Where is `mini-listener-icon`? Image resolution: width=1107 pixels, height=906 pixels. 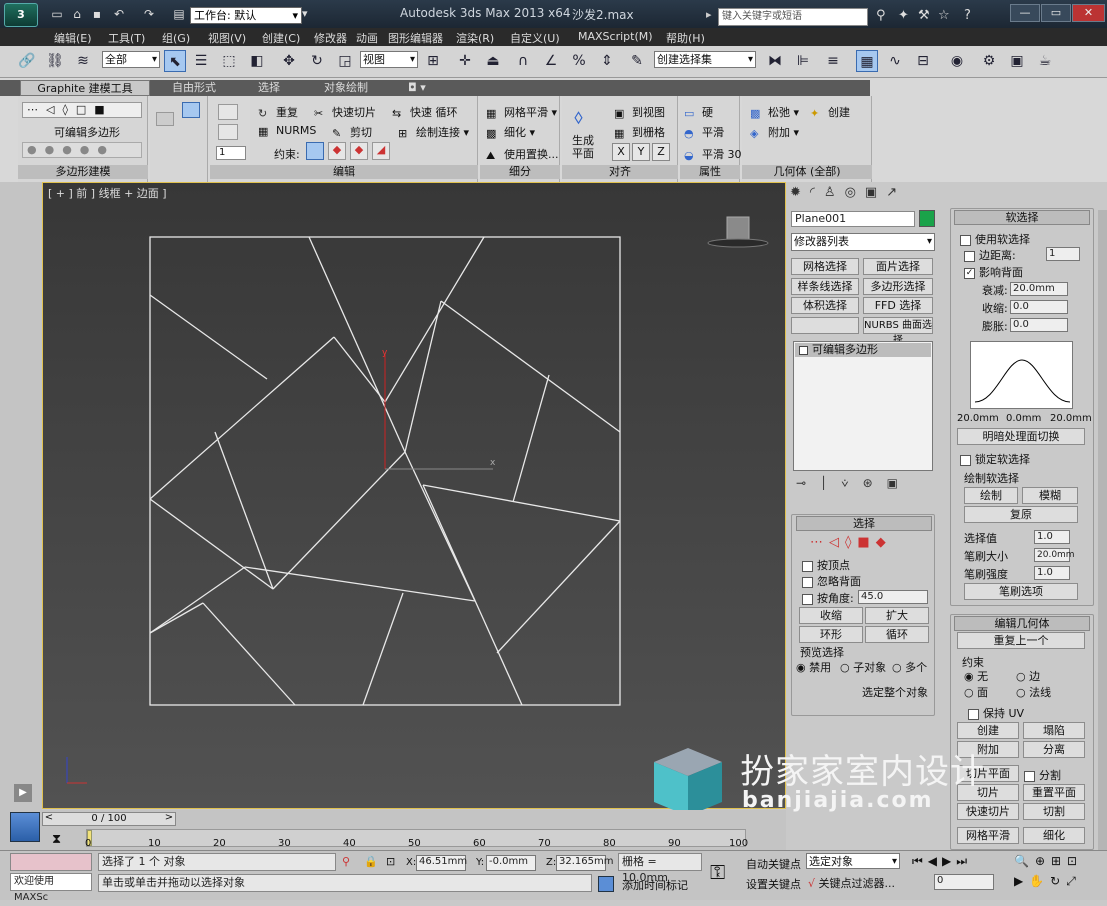
mini-listener-icon is located at coordinates (25, 827).